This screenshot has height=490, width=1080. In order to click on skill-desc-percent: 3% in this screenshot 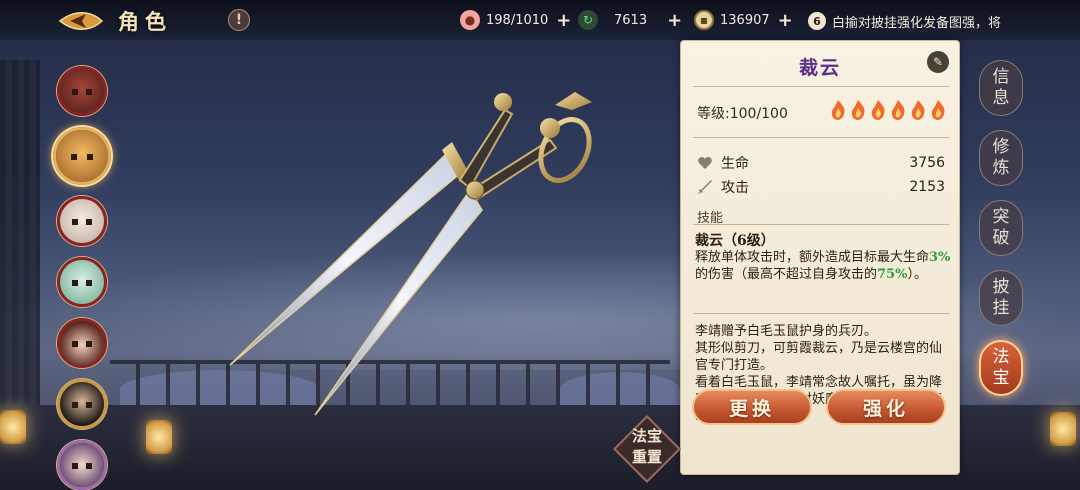, I will do `click(940, 257)`.